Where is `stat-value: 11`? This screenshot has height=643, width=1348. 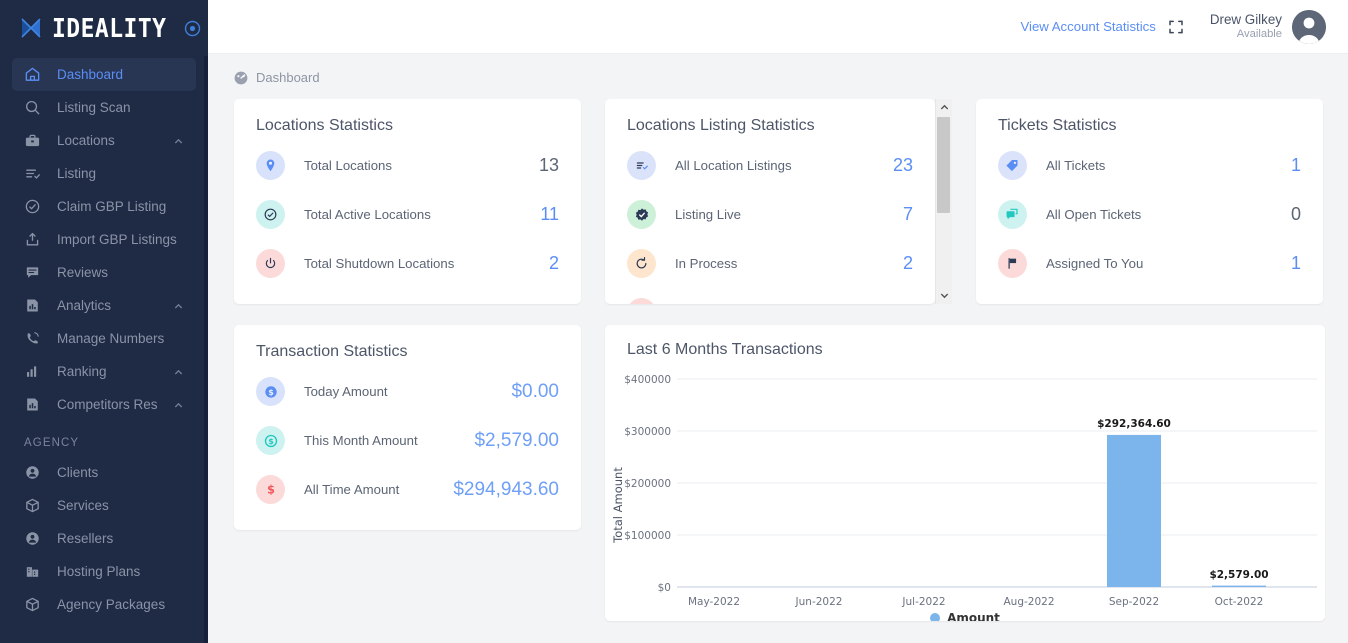
stat-value: 11 is located at coordinates (549, 214).